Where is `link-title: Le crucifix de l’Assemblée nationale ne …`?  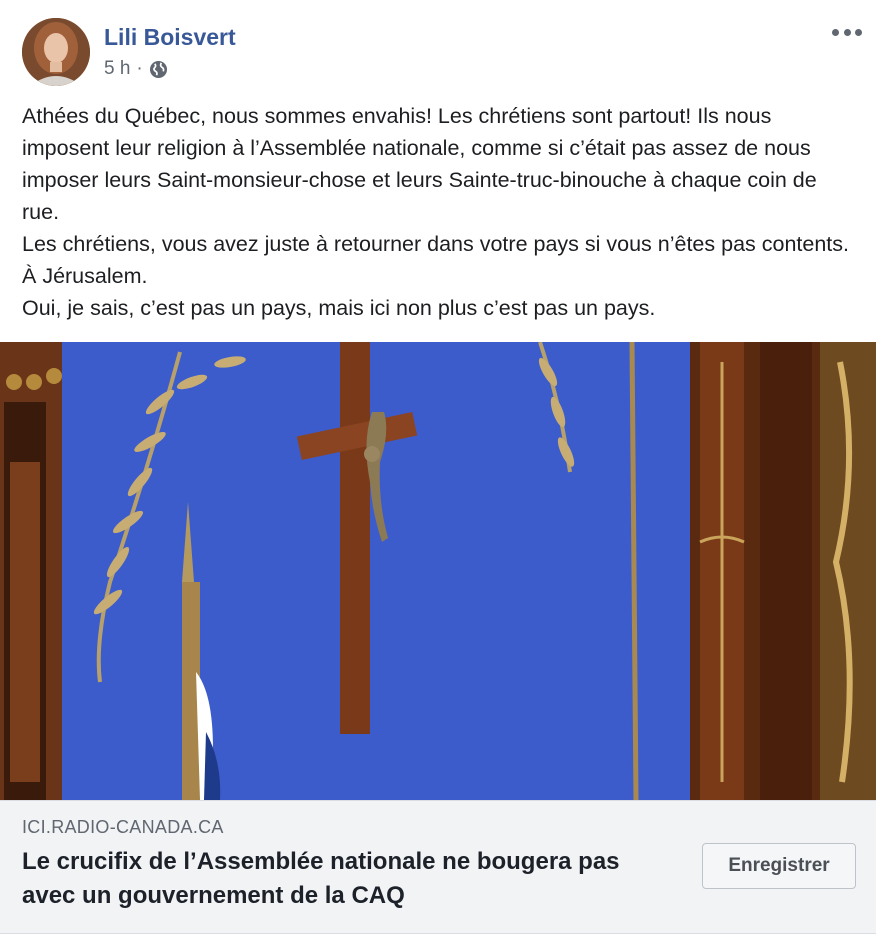 link-title: Le crucifix de l’Assemblée nationale ne … is located at coordinates (342, 879).